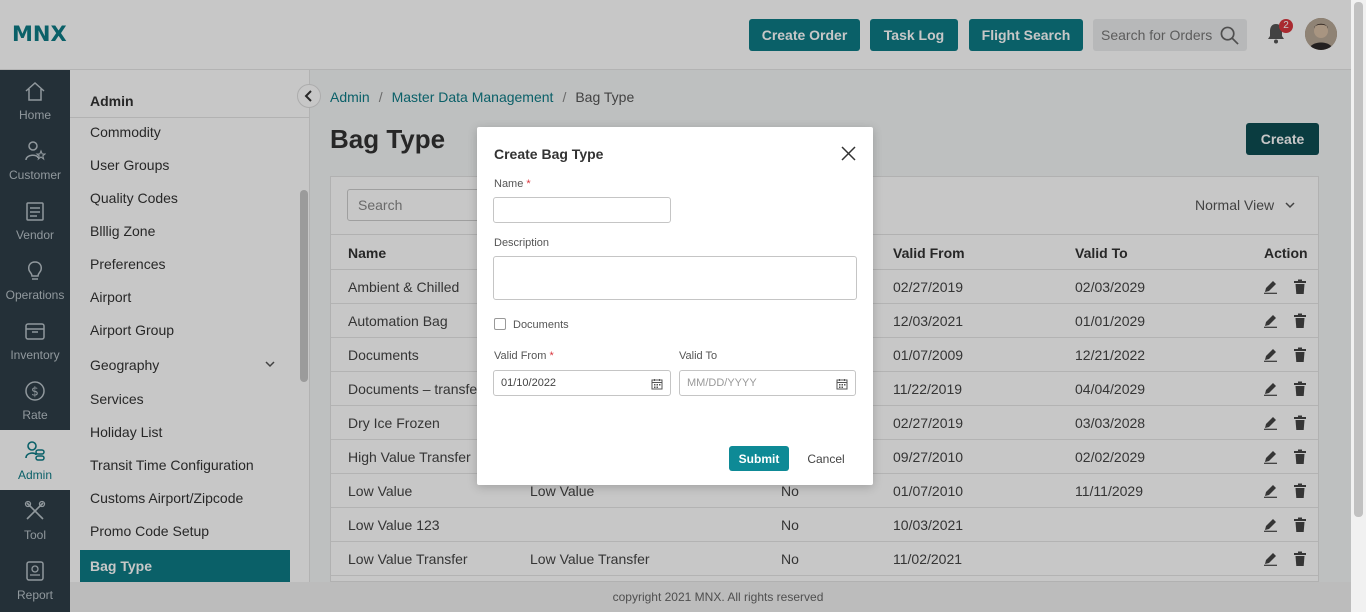 The image size is (1366, 612). What do you see at coordinates (767, 383) in the screenshot?
I see `valid-to-input` at bounding box center [767, 383].